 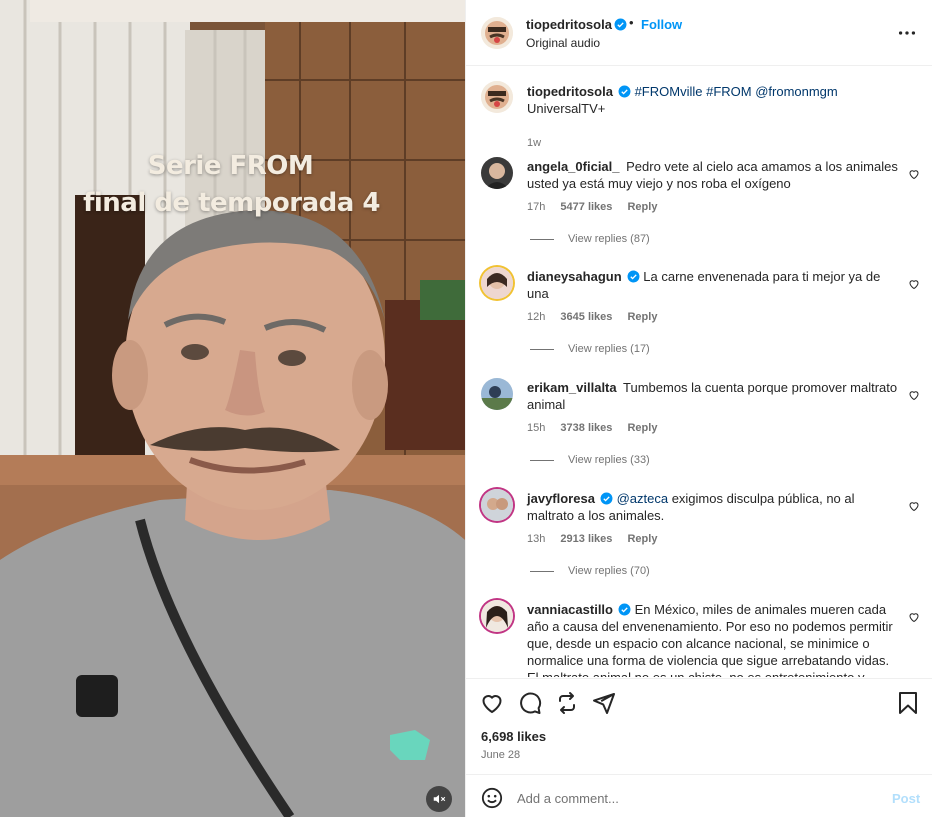 I want to click on view-replies-label: View replies (33), so click(x=609, y=460).